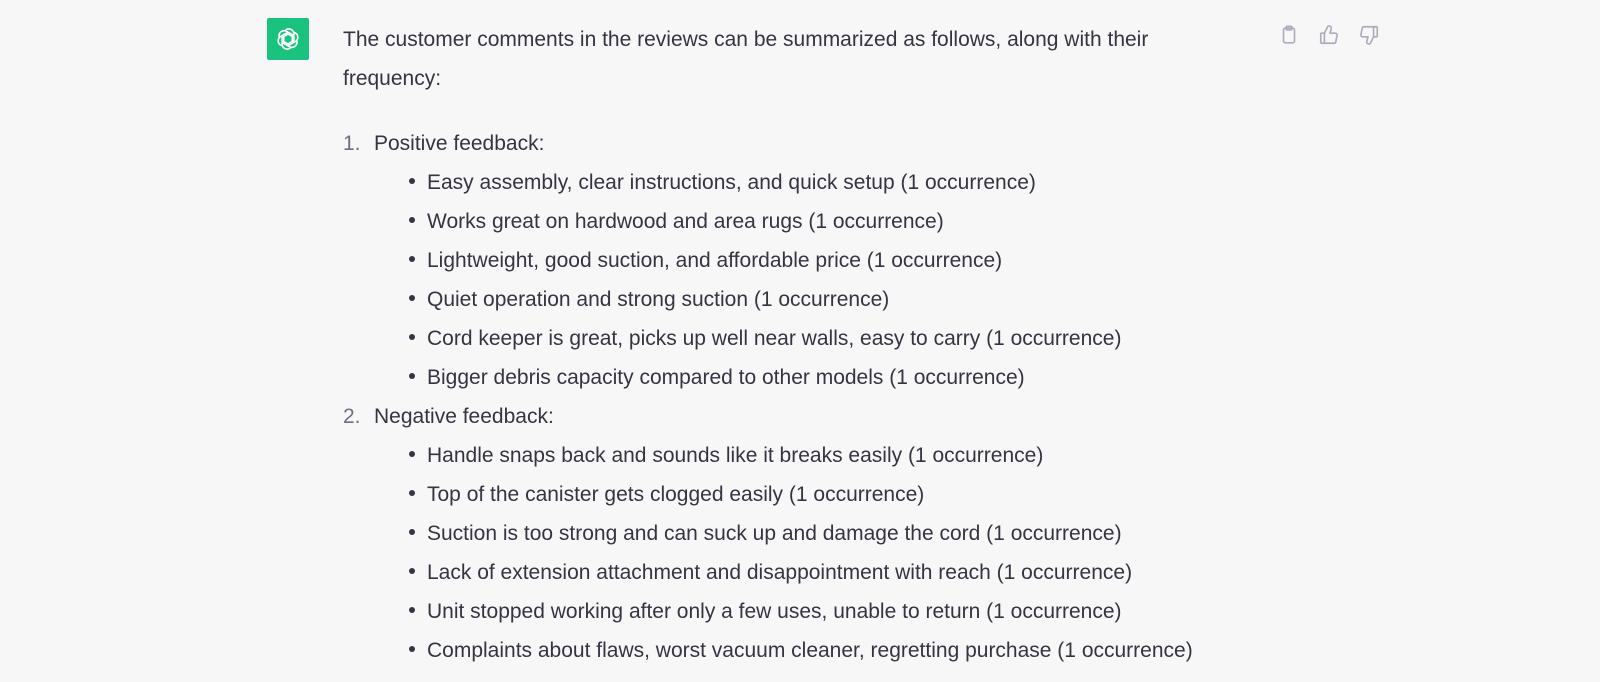 This screenshot has width=1600, height=682. I want to click on thumbs-down-icon, so click(1369, 35).